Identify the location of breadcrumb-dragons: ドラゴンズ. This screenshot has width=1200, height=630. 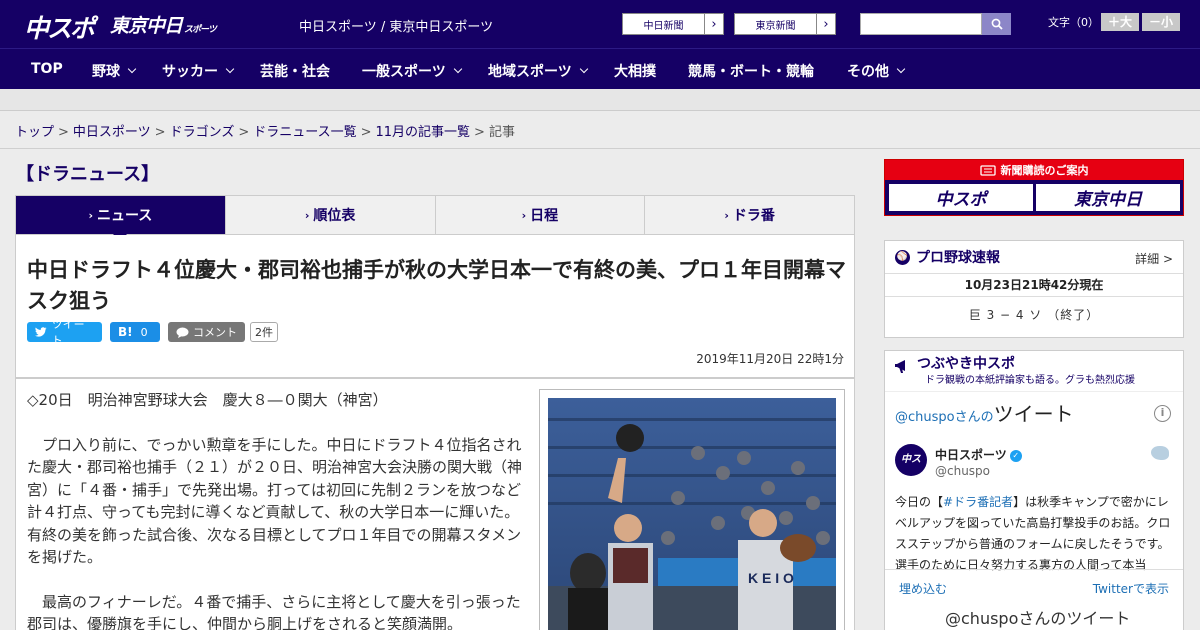
(202, 132).